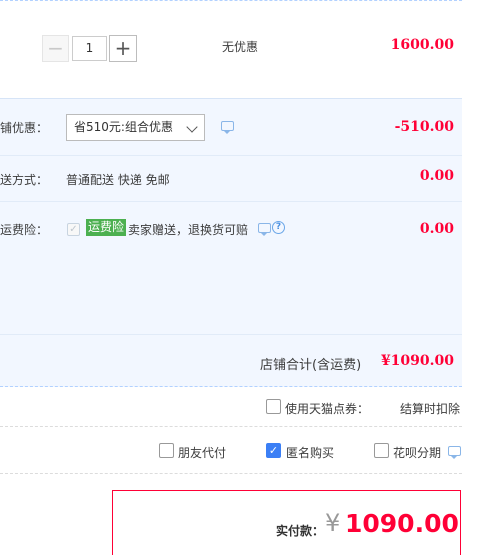 Image resolution: width=489 pixels, height=555 pixels. Describe the element at coordinates (278, 227) in the screenshot. I see `help-icon: ?` at that location.